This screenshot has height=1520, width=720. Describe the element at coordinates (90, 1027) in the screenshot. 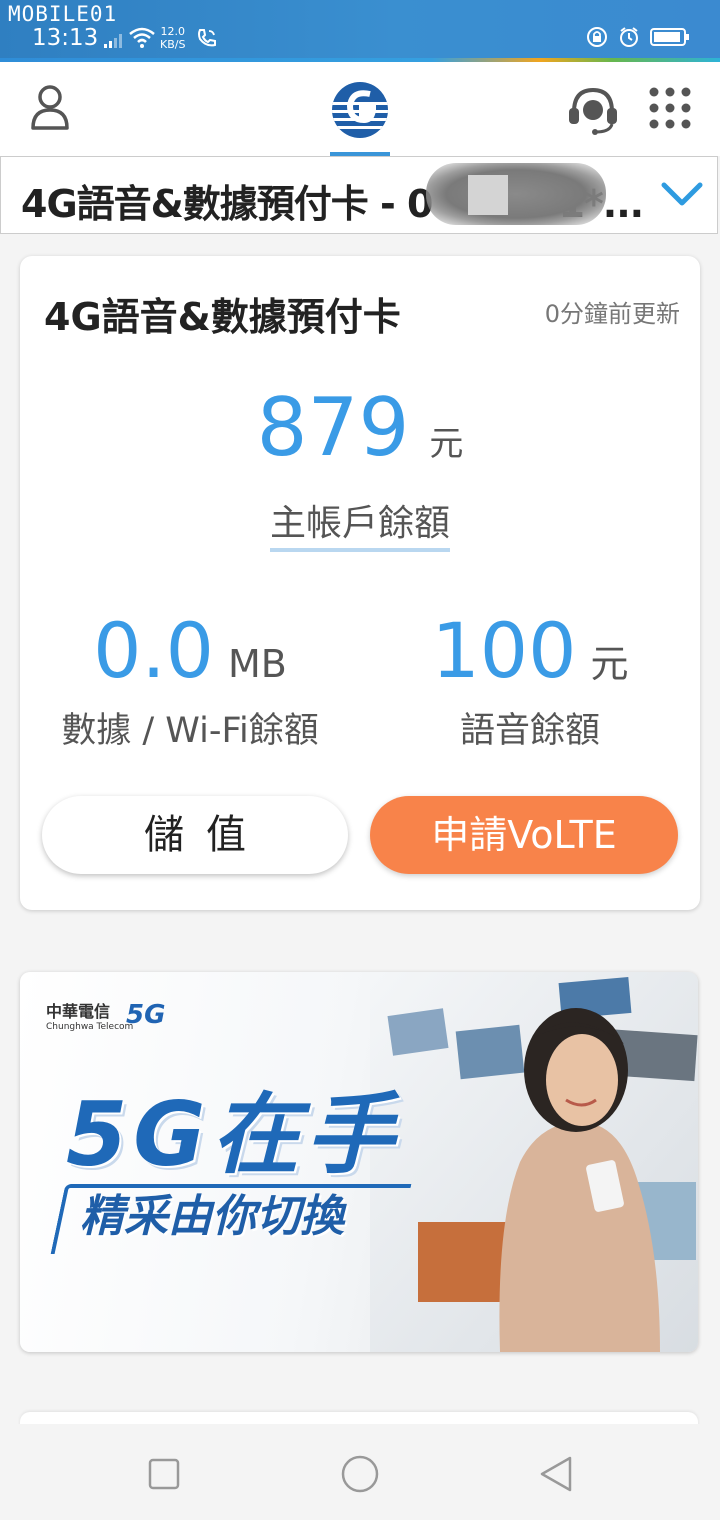

I see `banner-brand-en: Chunghwa Telecom` at that location.